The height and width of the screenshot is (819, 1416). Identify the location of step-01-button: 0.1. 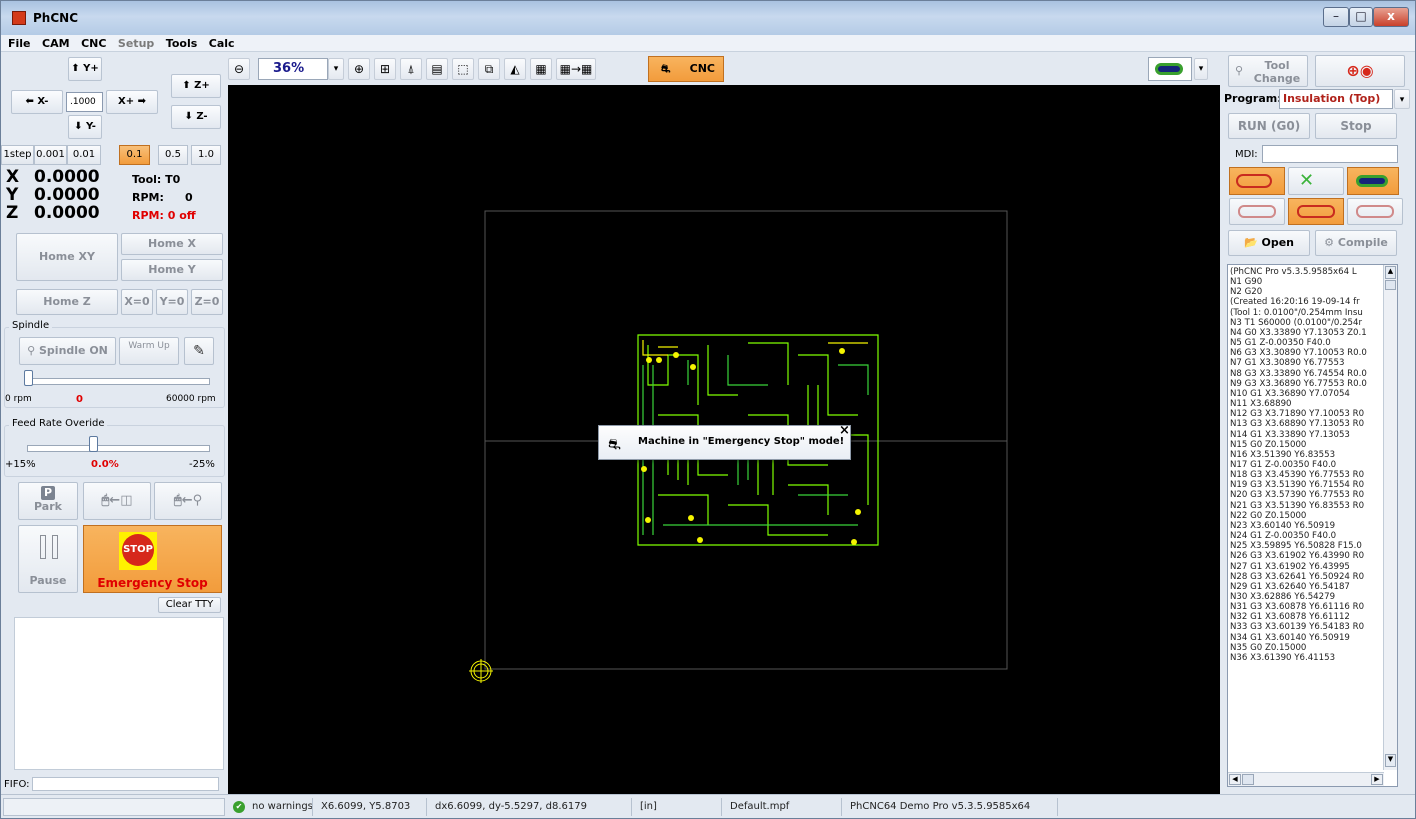
(134, 155).